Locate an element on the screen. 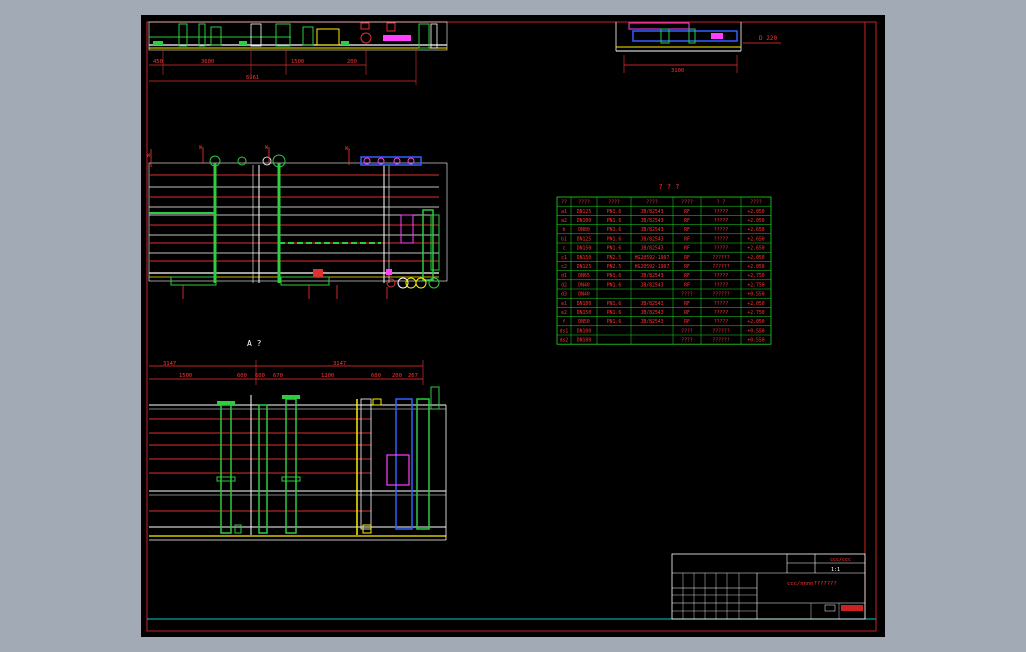 This screenshot has height=652, width=1026. dim-total: 6961 is located at coordinates (252, 78).